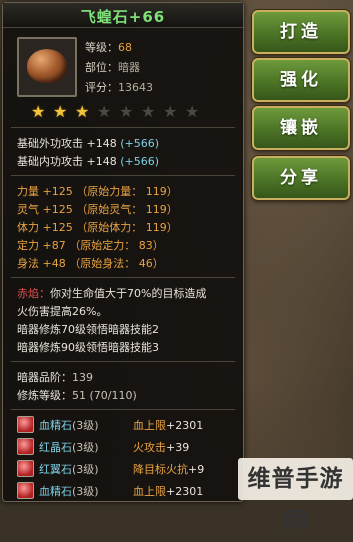 The image size is (353, 542). I want to click on gem-slot-4: 血精石(3级), so click(69, 491).